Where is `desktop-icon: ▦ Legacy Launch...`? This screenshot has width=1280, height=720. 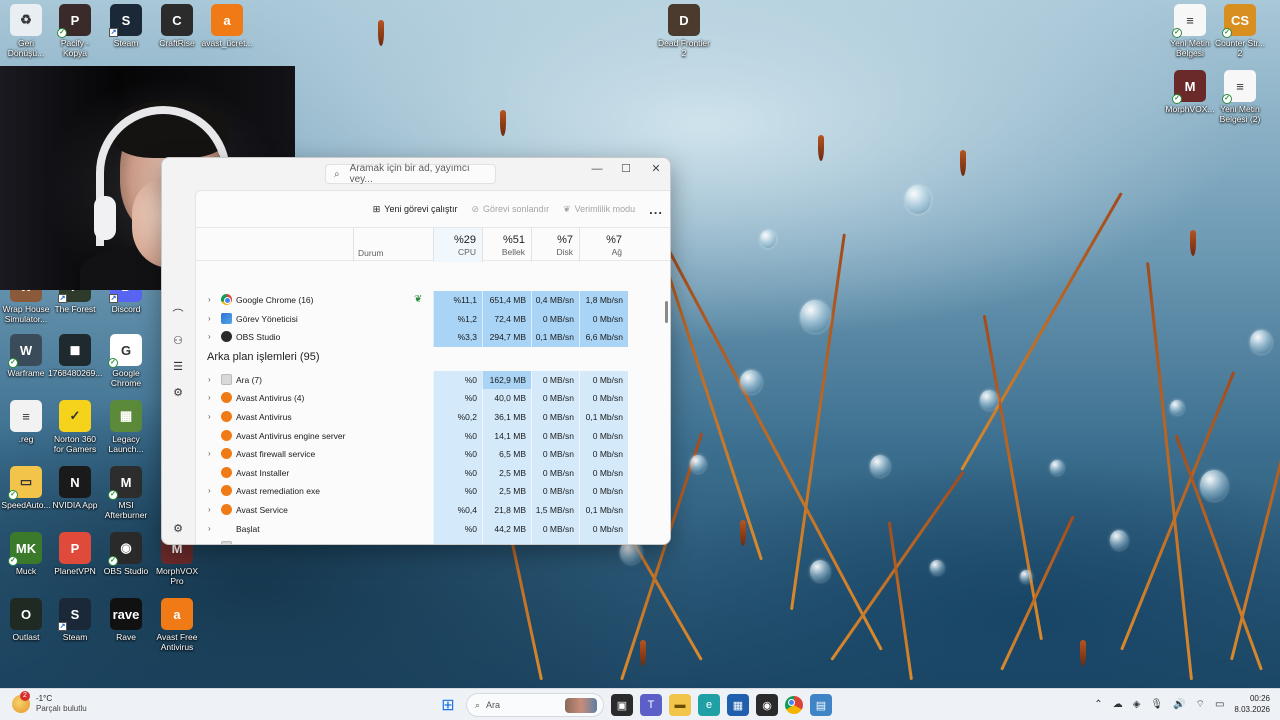 desktop-icon: ▦ Legacy Launch... is located at coordinates (126, 427).